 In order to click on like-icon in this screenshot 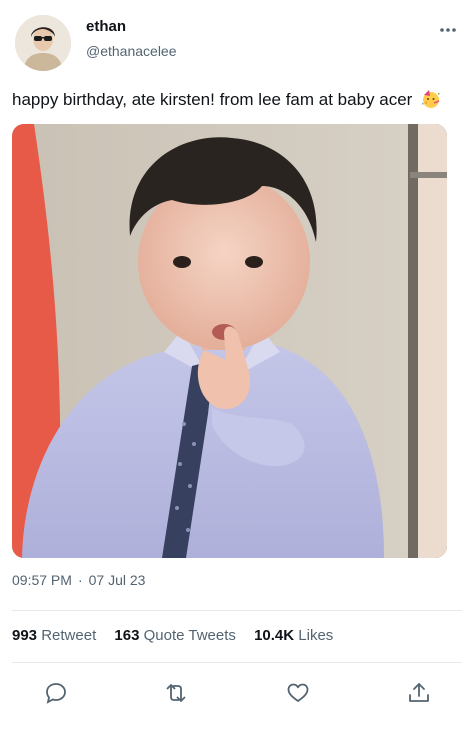, I will do `click(298, 693)`.